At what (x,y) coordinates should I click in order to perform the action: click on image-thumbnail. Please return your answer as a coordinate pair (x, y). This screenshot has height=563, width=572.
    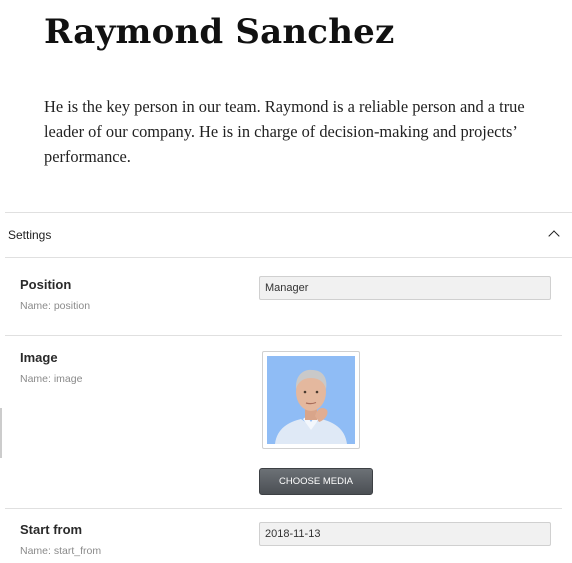
    Looking at the image, I should click on (311, 400).